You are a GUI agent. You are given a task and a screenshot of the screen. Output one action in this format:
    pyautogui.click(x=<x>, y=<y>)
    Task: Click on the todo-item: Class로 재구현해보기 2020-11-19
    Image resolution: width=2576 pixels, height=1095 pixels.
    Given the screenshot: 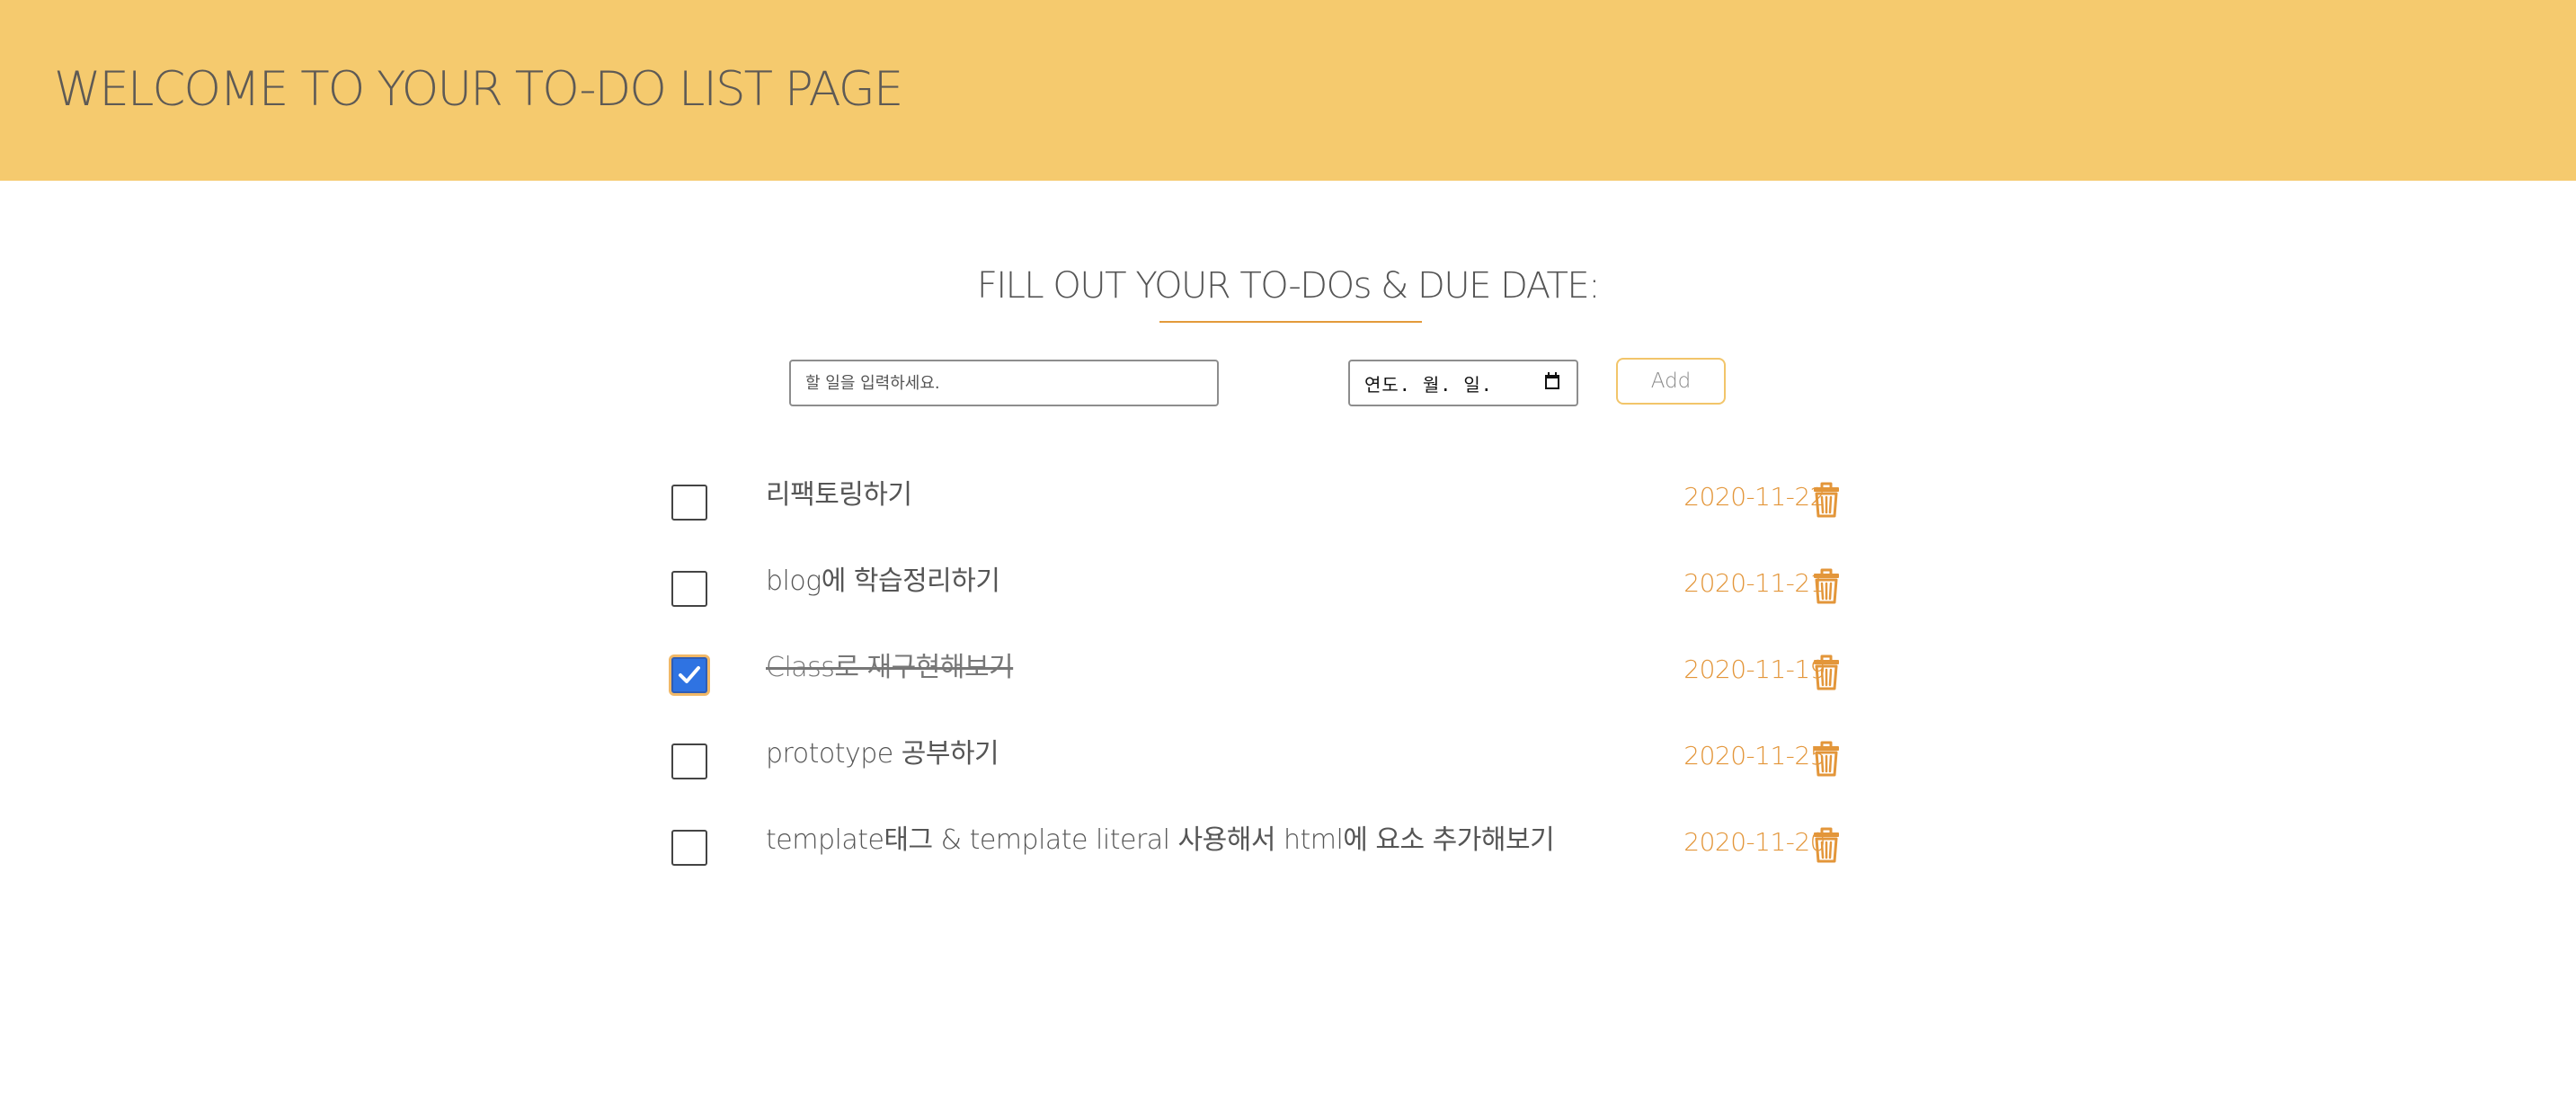 What is the action you would take?
    pyautogui.click(x=1258, y=673)
    